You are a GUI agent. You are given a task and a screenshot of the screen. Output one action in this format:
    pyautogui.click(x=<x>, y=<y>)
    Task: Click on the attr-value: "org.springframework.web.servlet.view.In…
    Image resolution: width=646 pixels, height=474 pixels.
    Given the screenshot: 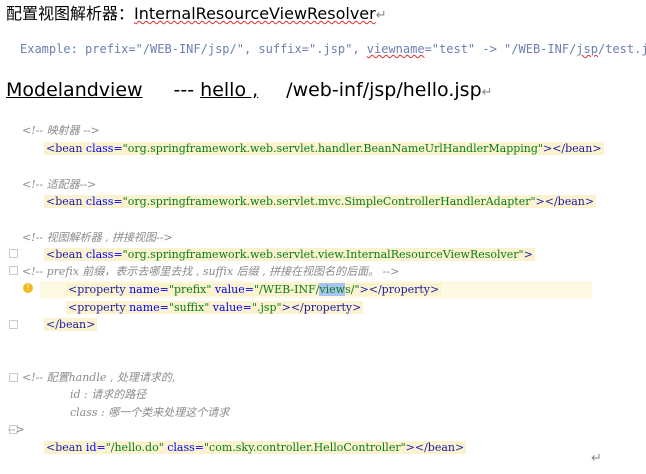 What is the action you would take?
    pyautogui.click(x=323, y=254)
    